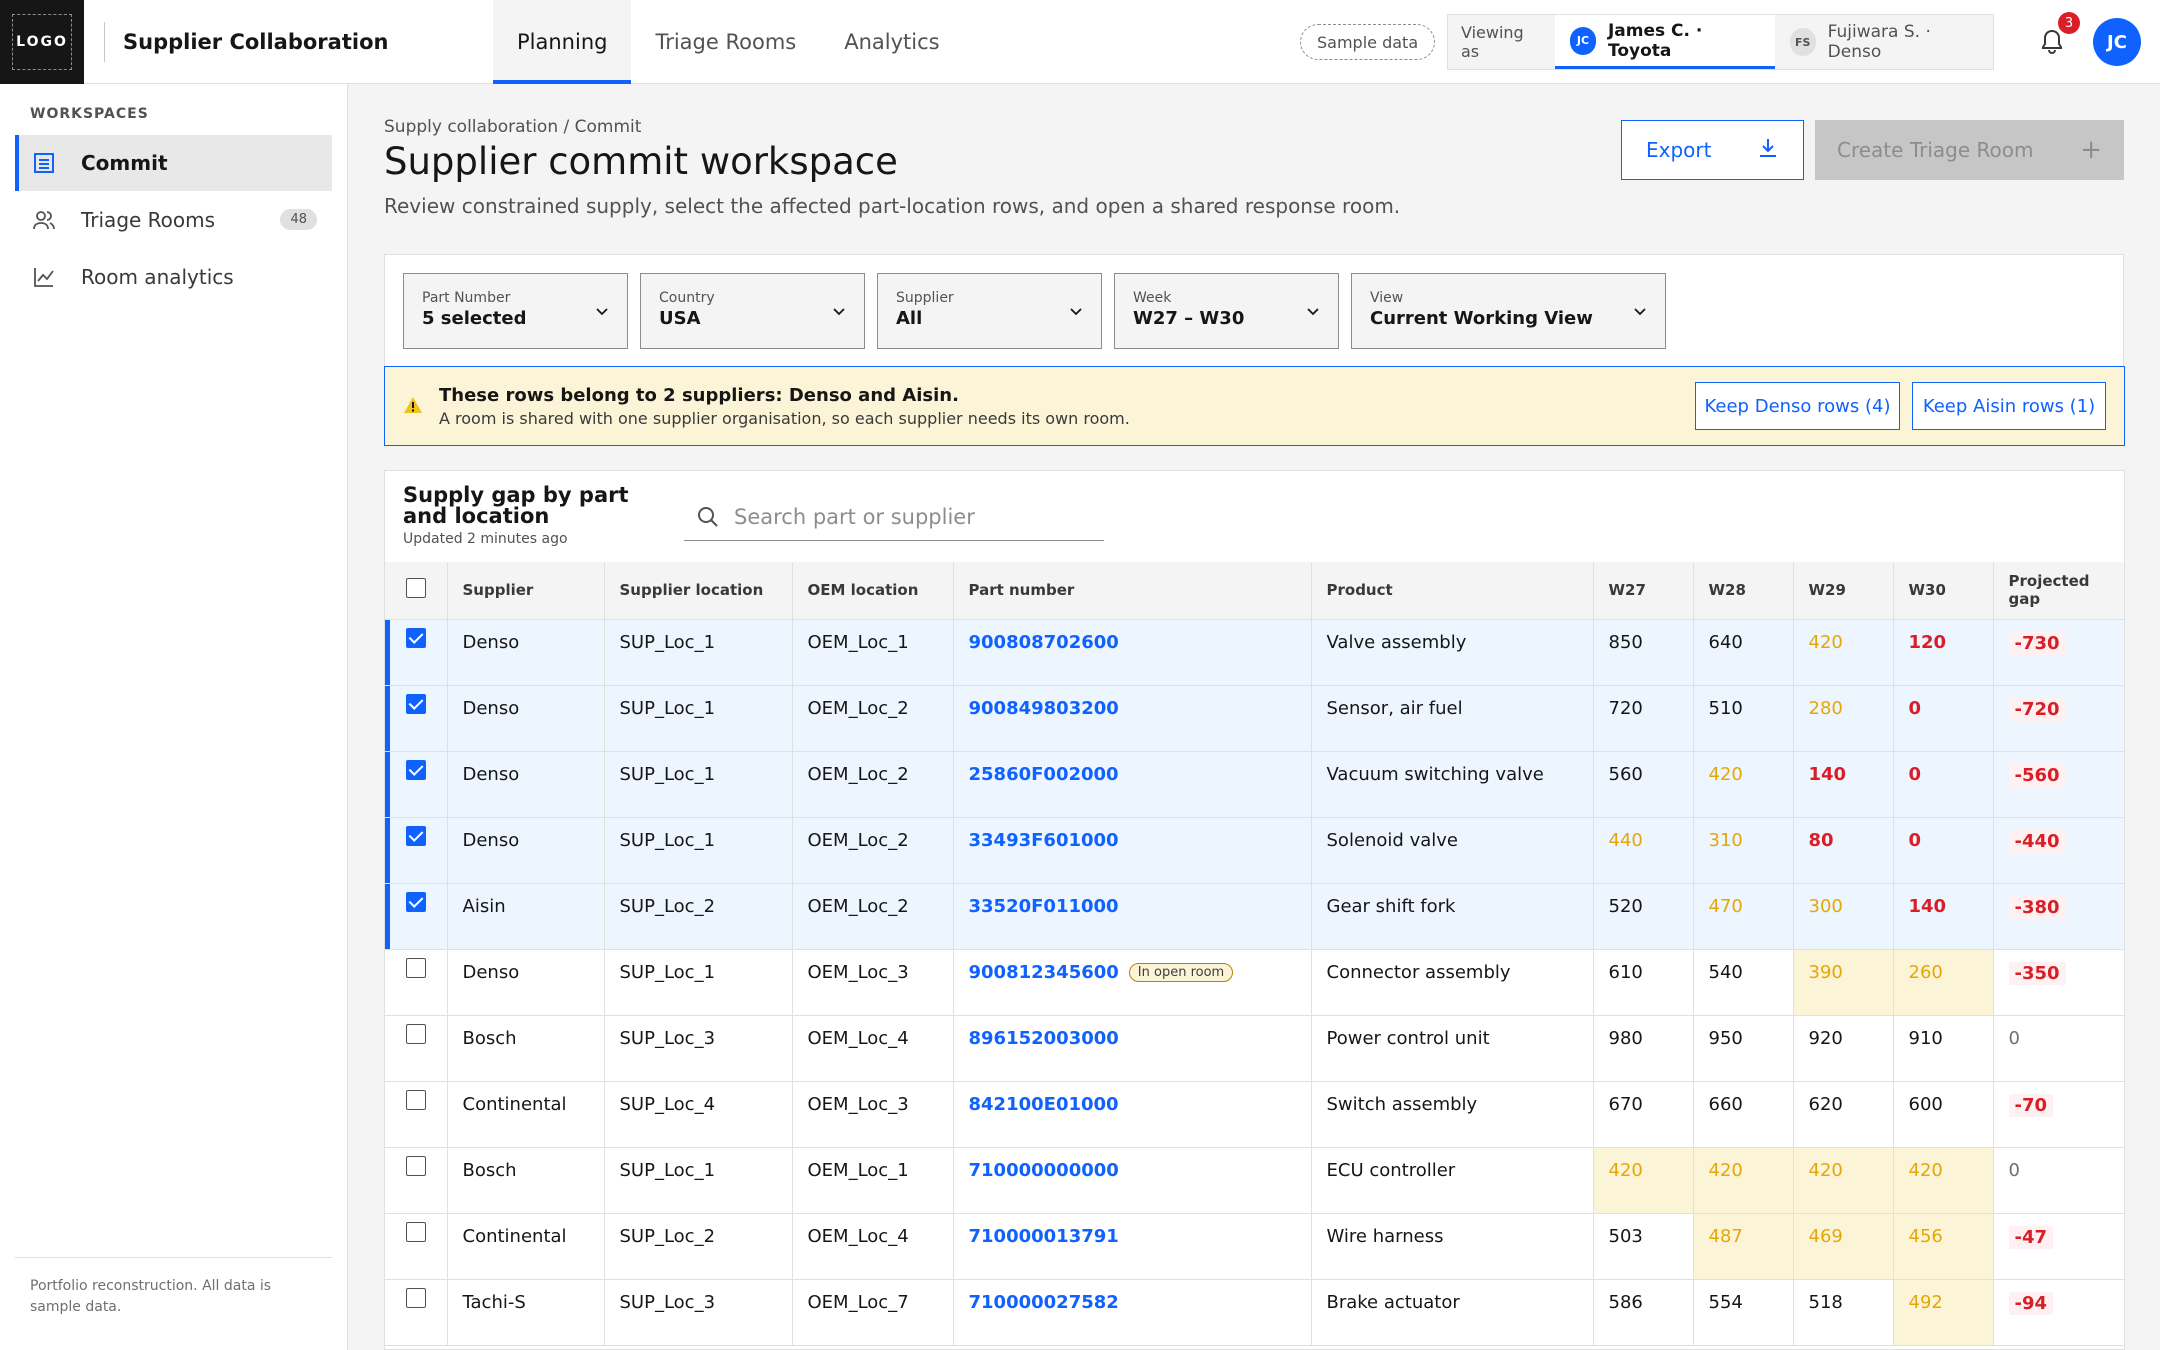 This screenshot has height=1350, width=2160. What do you see at coordinates (1943, 1180) in the screenshot?
I see `cell-w30: 420` at bounding box center [1943, 1180].